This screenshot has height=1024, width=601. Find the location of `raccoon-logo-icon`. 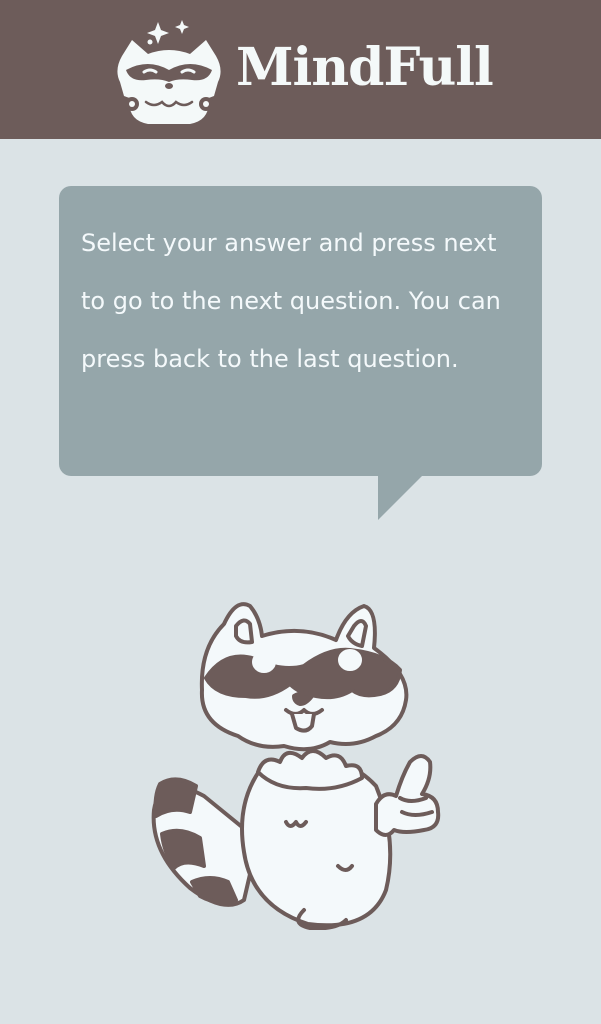

raccoon-logo-icon is located at coordinates (169, 72).